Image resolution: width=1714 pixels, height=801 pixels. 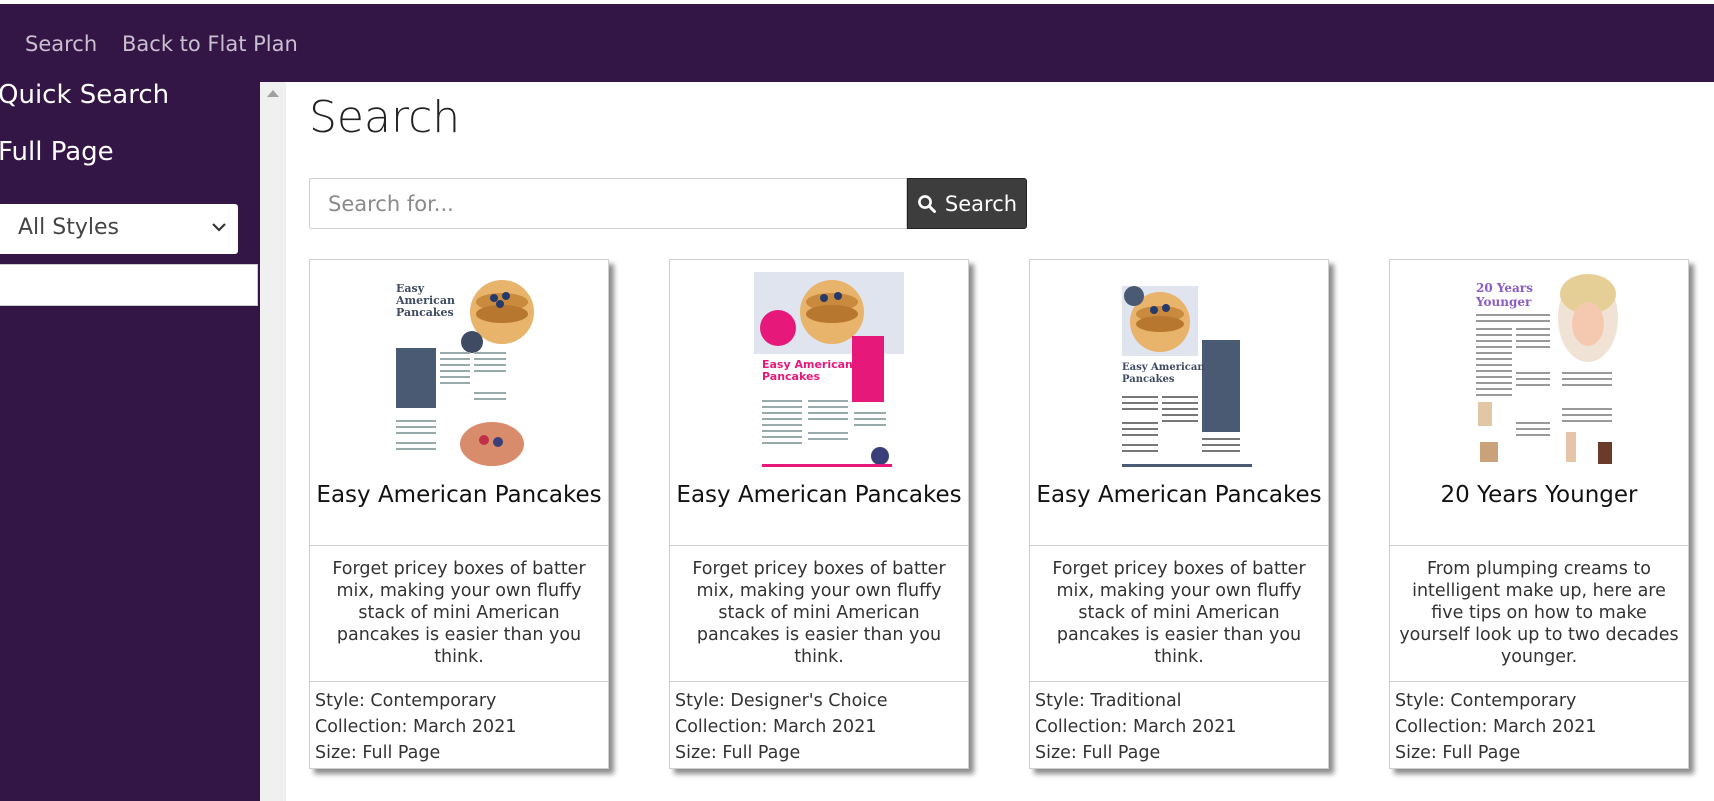 What do you see at coordinates (385, 117) in the screenshot?
I see `page-title: Search` at bounding box center [385, 117].